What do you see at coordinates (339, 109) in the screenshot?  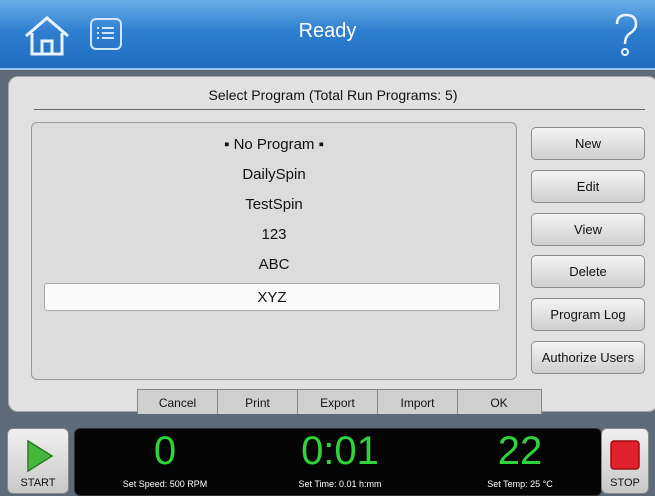 I see `divider` at bounding box center [339, 109].